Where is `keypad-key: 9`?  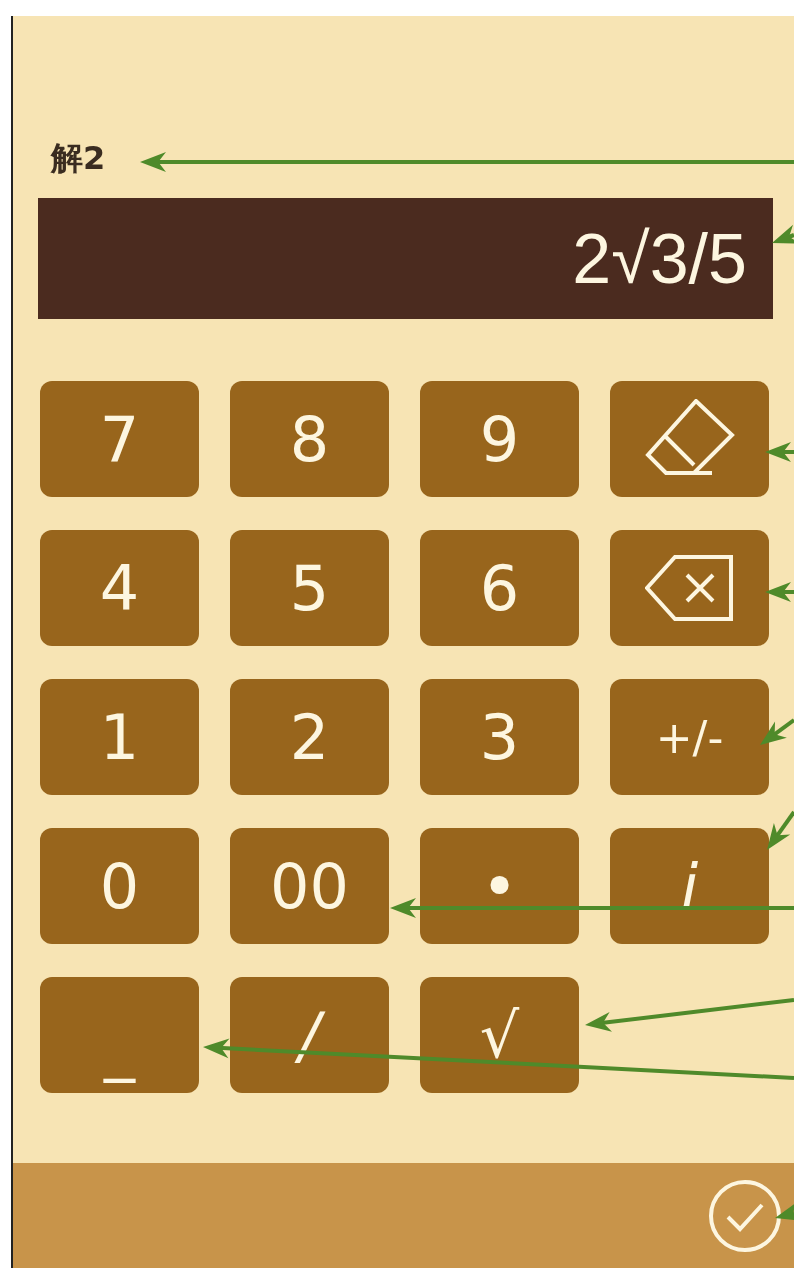
keypad-key: 9 is located at coordinates (499, 439).